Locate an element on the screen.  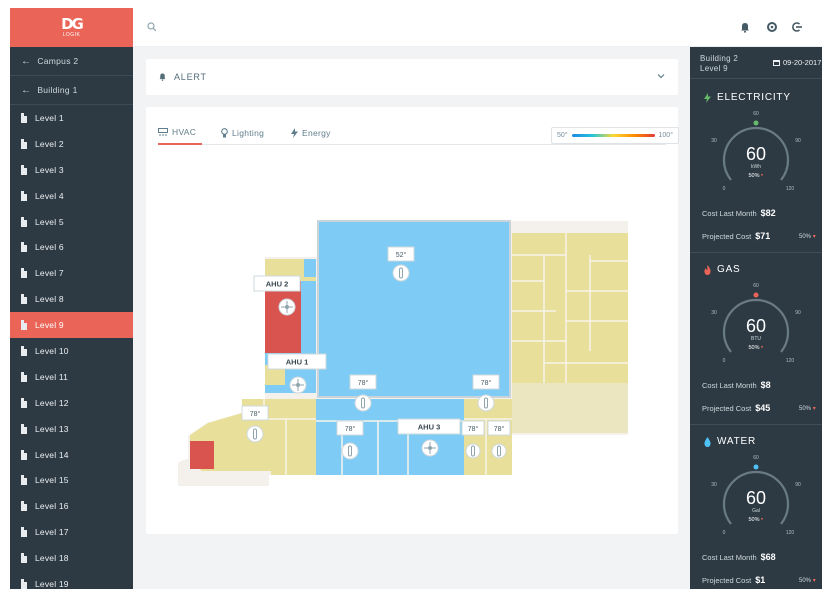
utility-title: ELECTRICITY is located at coordinates (747, 97).